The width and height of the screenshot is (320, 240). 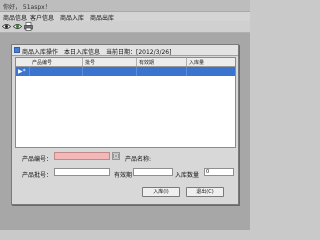 I want to click on column-header-product-code: 产品编号, so click(x=42, y=62).